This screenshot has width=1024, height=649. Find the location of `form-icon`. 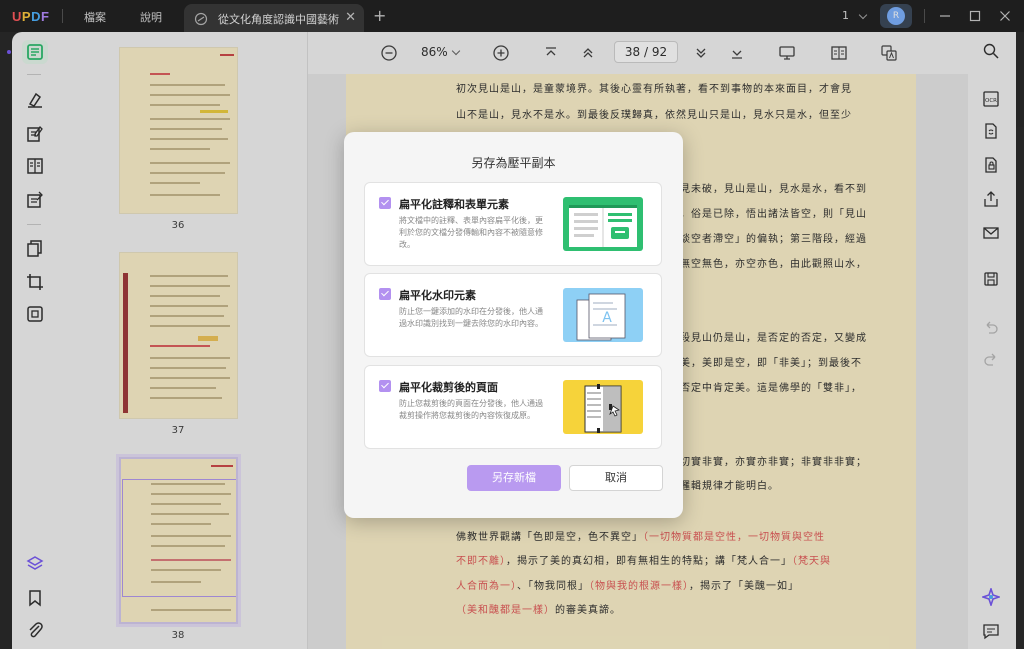

form-icon is located at coordinates (35, 166).